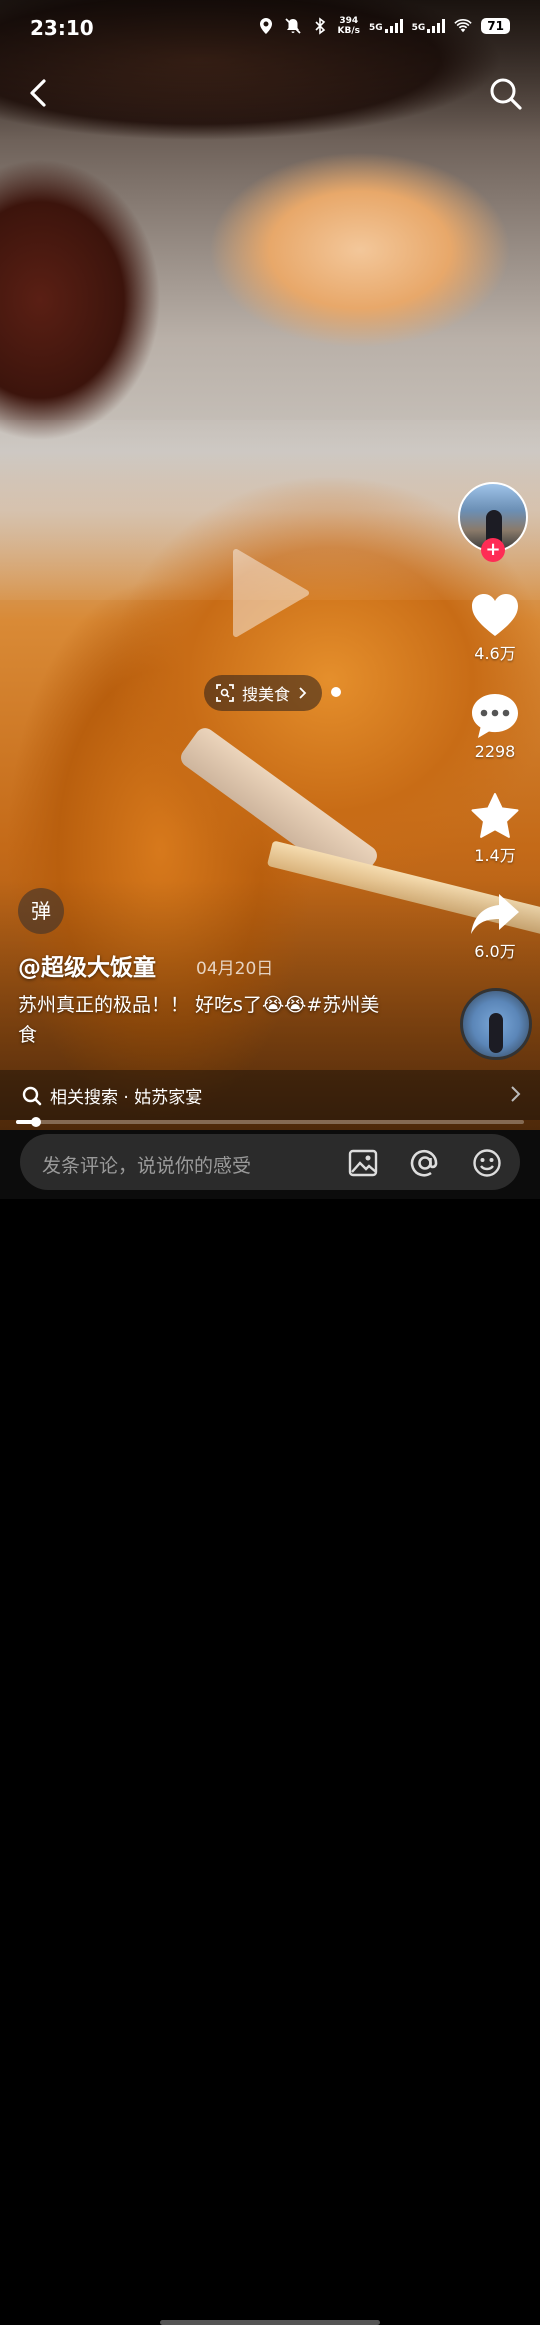 This screenshot has height=2325, width=540. I want to click on scan-search-icon, so click(225, 693).